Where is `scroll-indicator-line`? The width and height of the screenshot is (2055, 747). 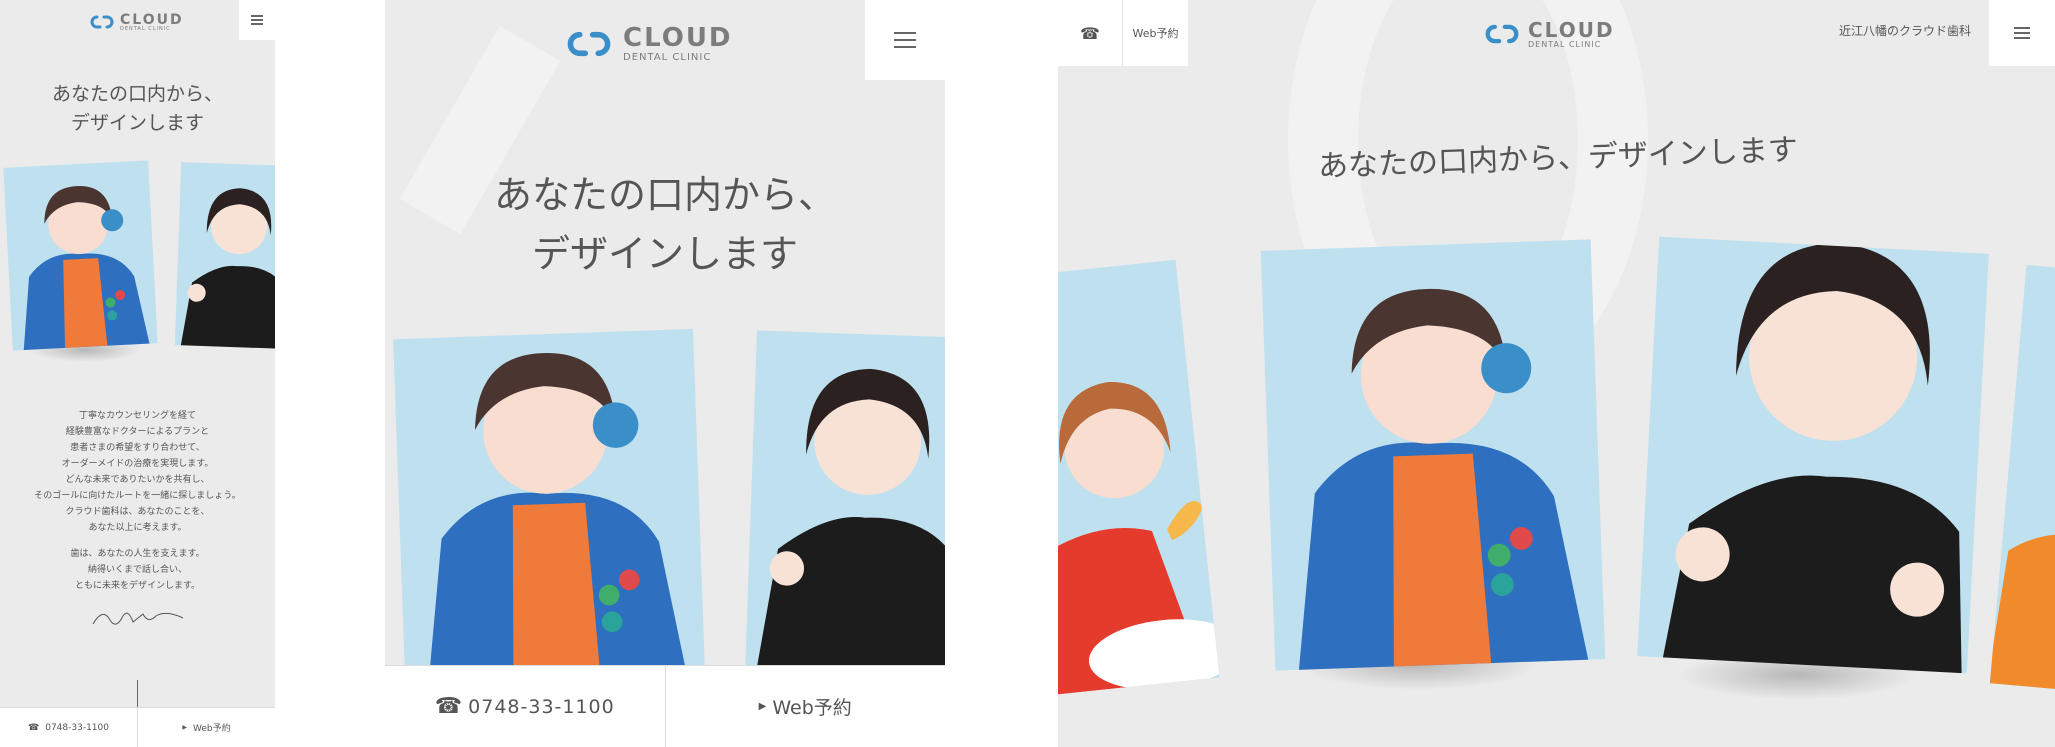 scroll-indicator-line is located at coordinates (137, 693).